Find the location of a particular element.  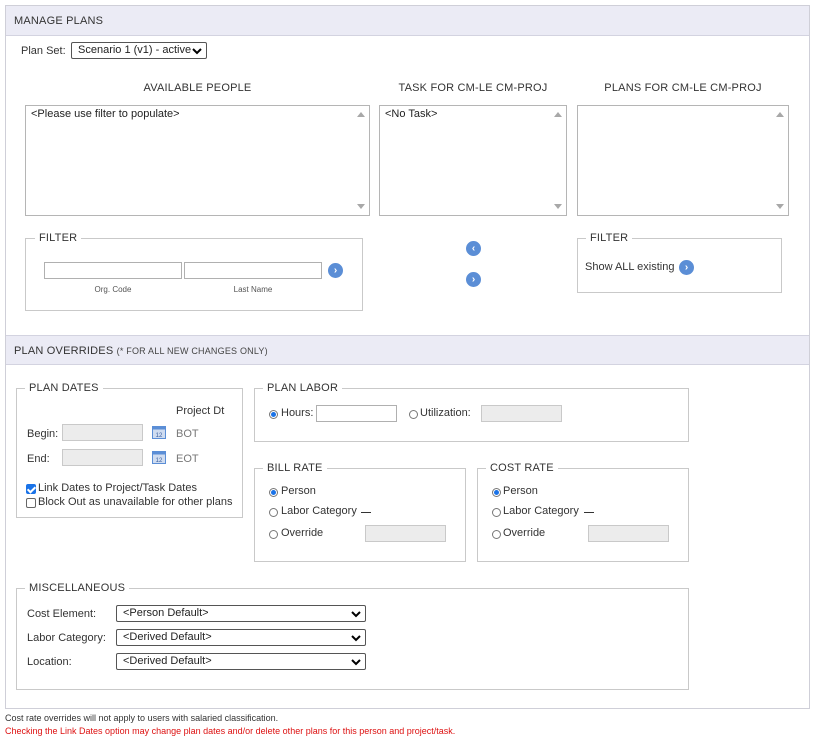

cost-element-select: <Person Default> is located at coordinates (241, 613).